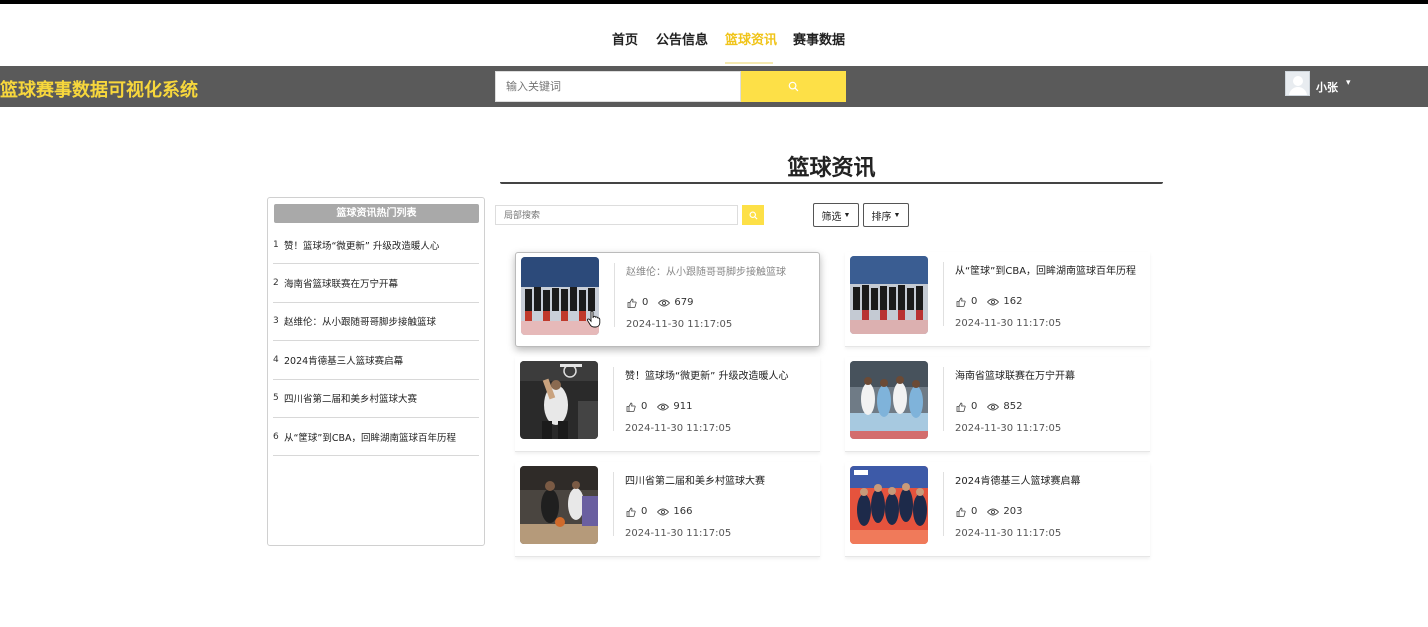  Describe the element at coordinates (1013, 406) in the screenshot. I see `view-count: 852` at that location.